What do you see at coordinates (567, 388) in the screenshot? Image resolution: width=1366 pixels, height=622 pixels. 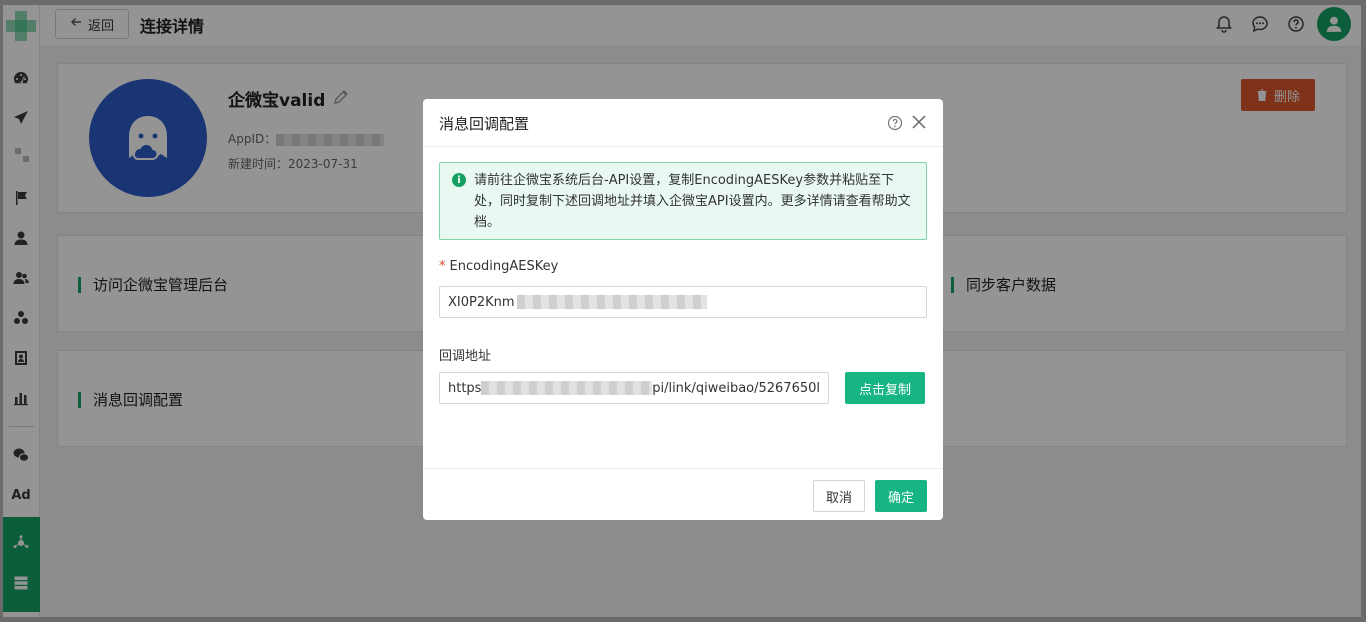 I see `callback-url-redacted` at bounding box center [567, 388].